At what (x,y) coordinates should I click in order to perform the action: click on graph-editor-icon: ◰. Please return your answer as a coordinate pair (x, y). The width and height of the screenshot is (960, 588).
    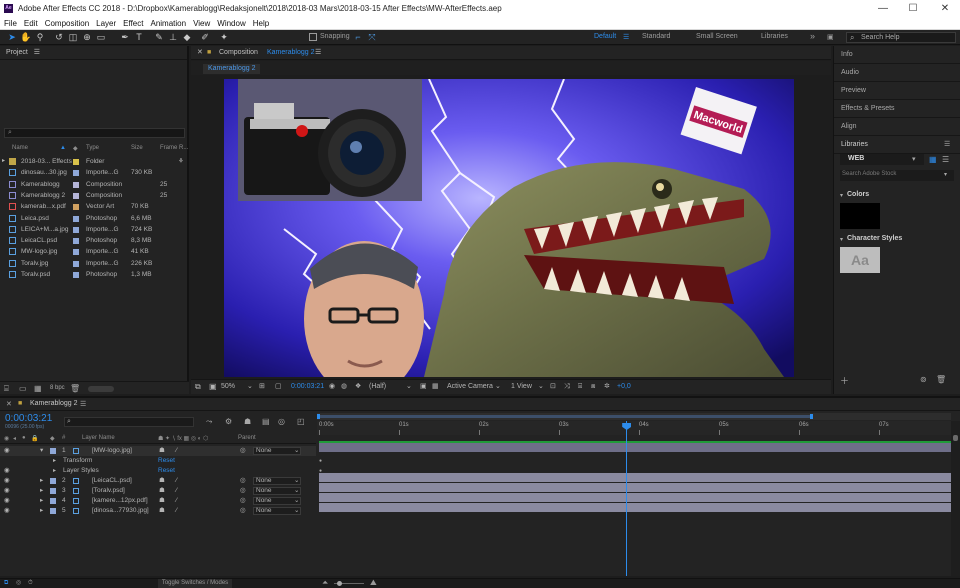
    Looking at the image, I should click on (301, 421).